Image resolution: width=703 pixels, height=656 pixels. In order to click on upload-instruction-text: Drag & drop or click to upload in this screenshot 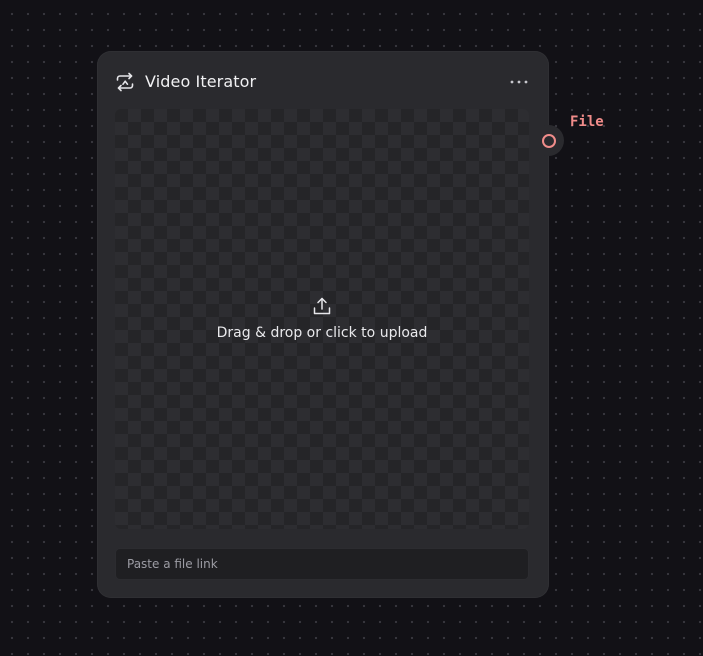, I will do `click(322, 333)`.